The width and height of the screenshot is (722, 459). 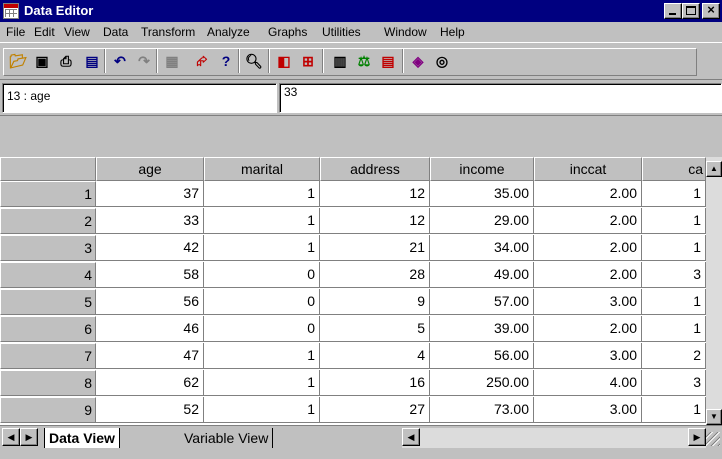 I want to click on row-header: 4, so click(x=48, y=275).